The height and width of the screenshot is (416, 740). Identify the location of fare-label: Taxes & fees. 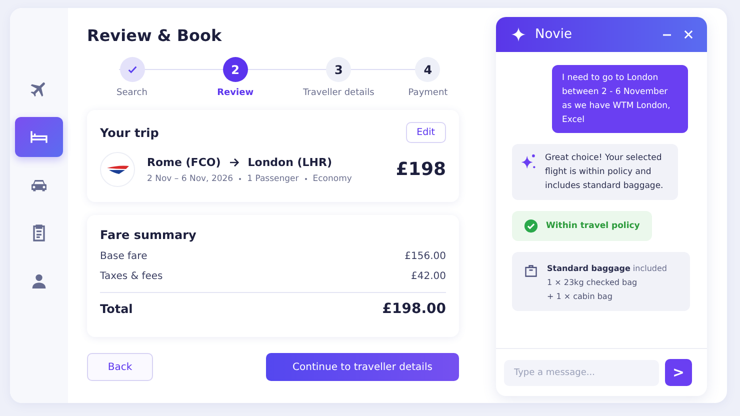
(131, 276).